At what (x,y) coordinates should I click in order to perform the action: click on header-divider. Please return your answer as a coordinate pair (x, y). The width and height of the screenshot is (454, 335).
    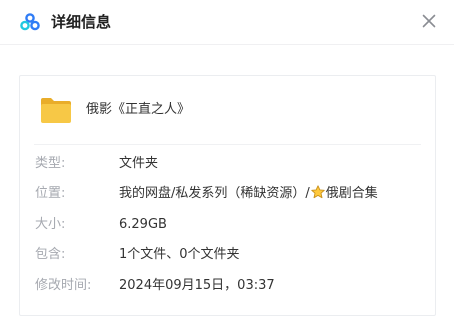
    Looking at the image, I should click on (227, 44).